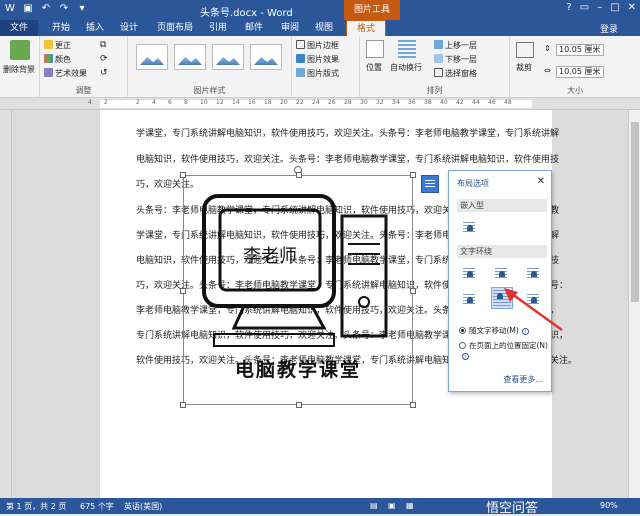 This screenshot has height=516, width=640. I want to click on tab-format: 格式, so click(366, 28).